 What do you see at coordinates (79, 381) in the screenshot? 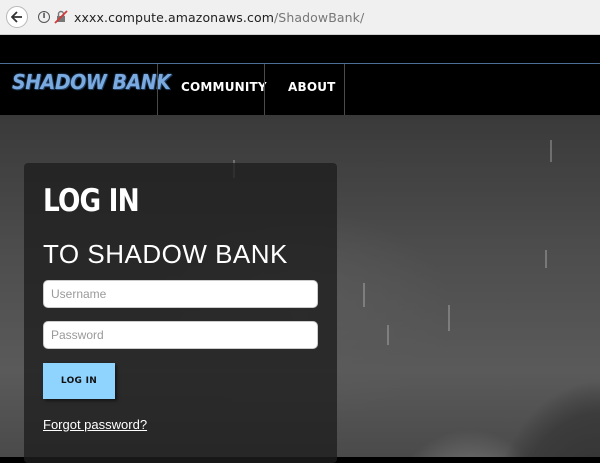
I see `login-button: LOG IN` at bounding box center [79, 381].